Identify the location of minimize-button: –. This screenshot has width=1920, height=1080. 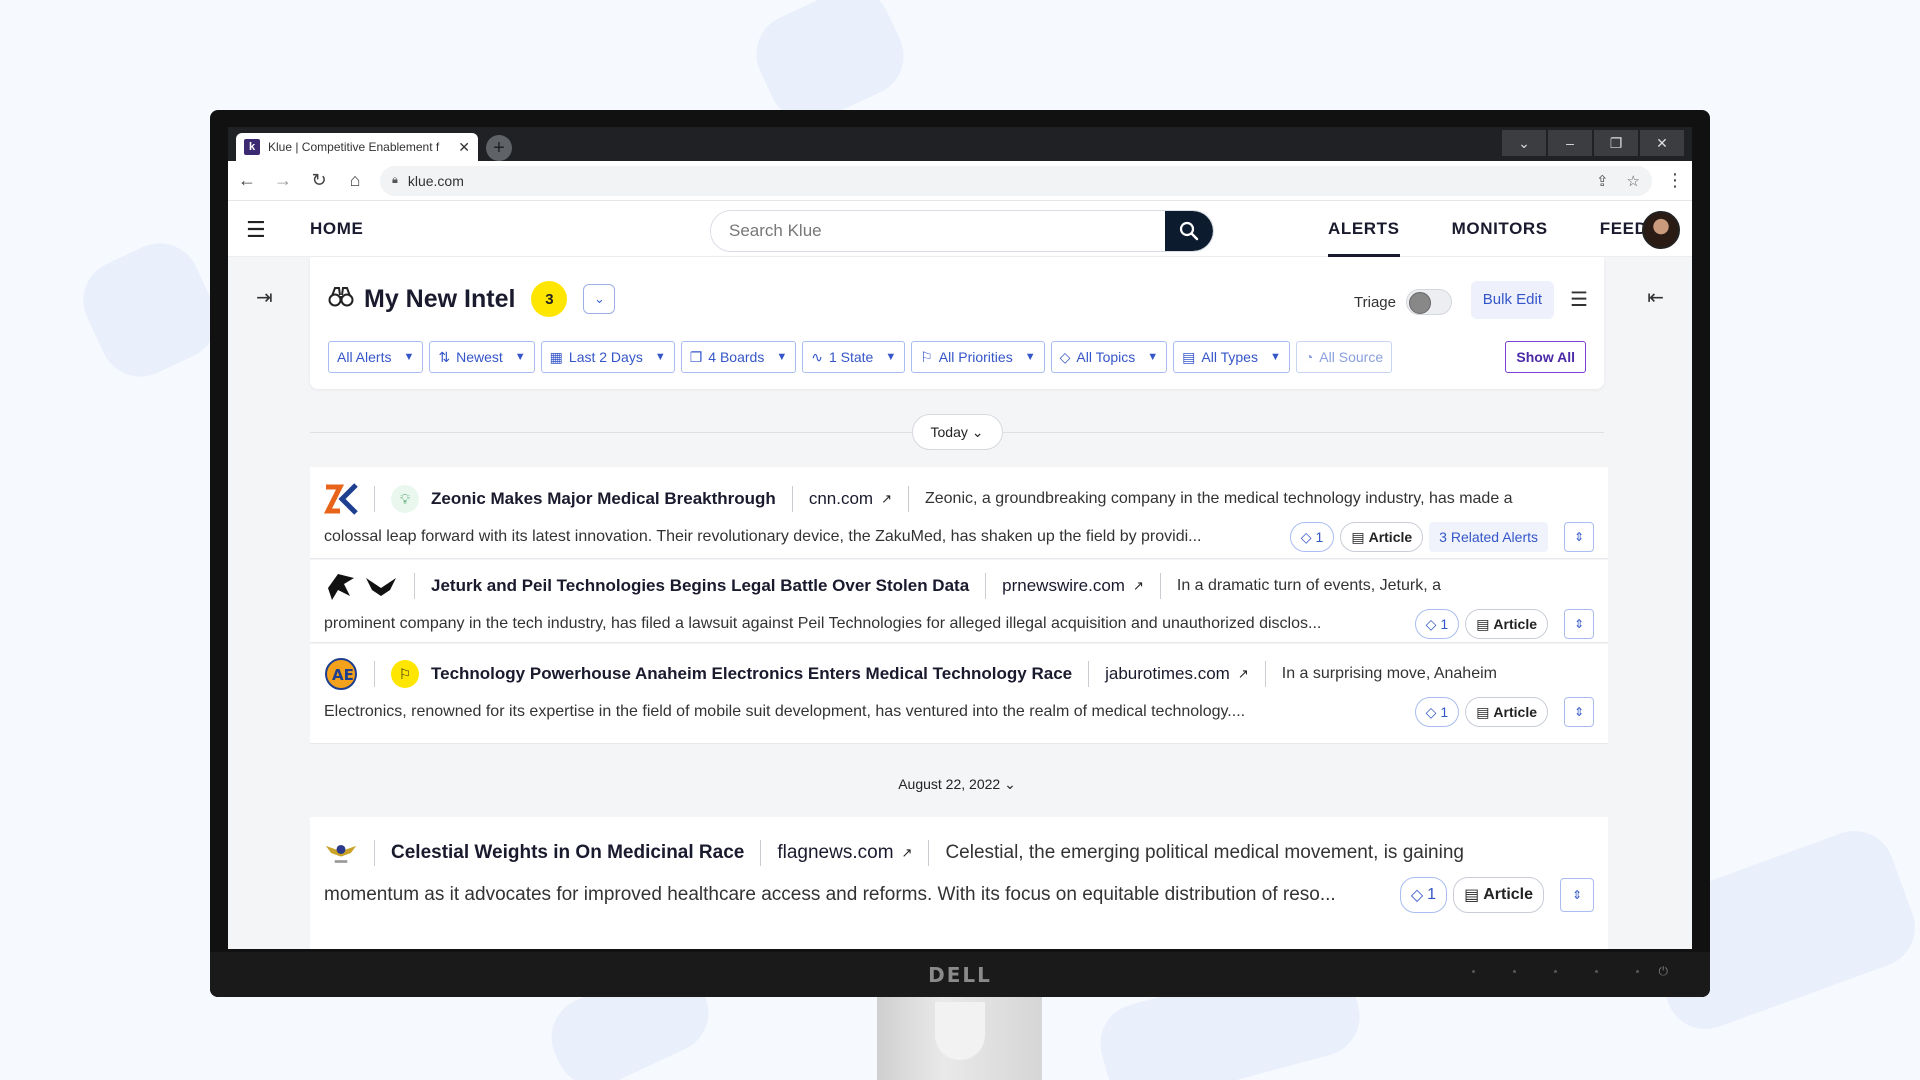
(1570, 143).